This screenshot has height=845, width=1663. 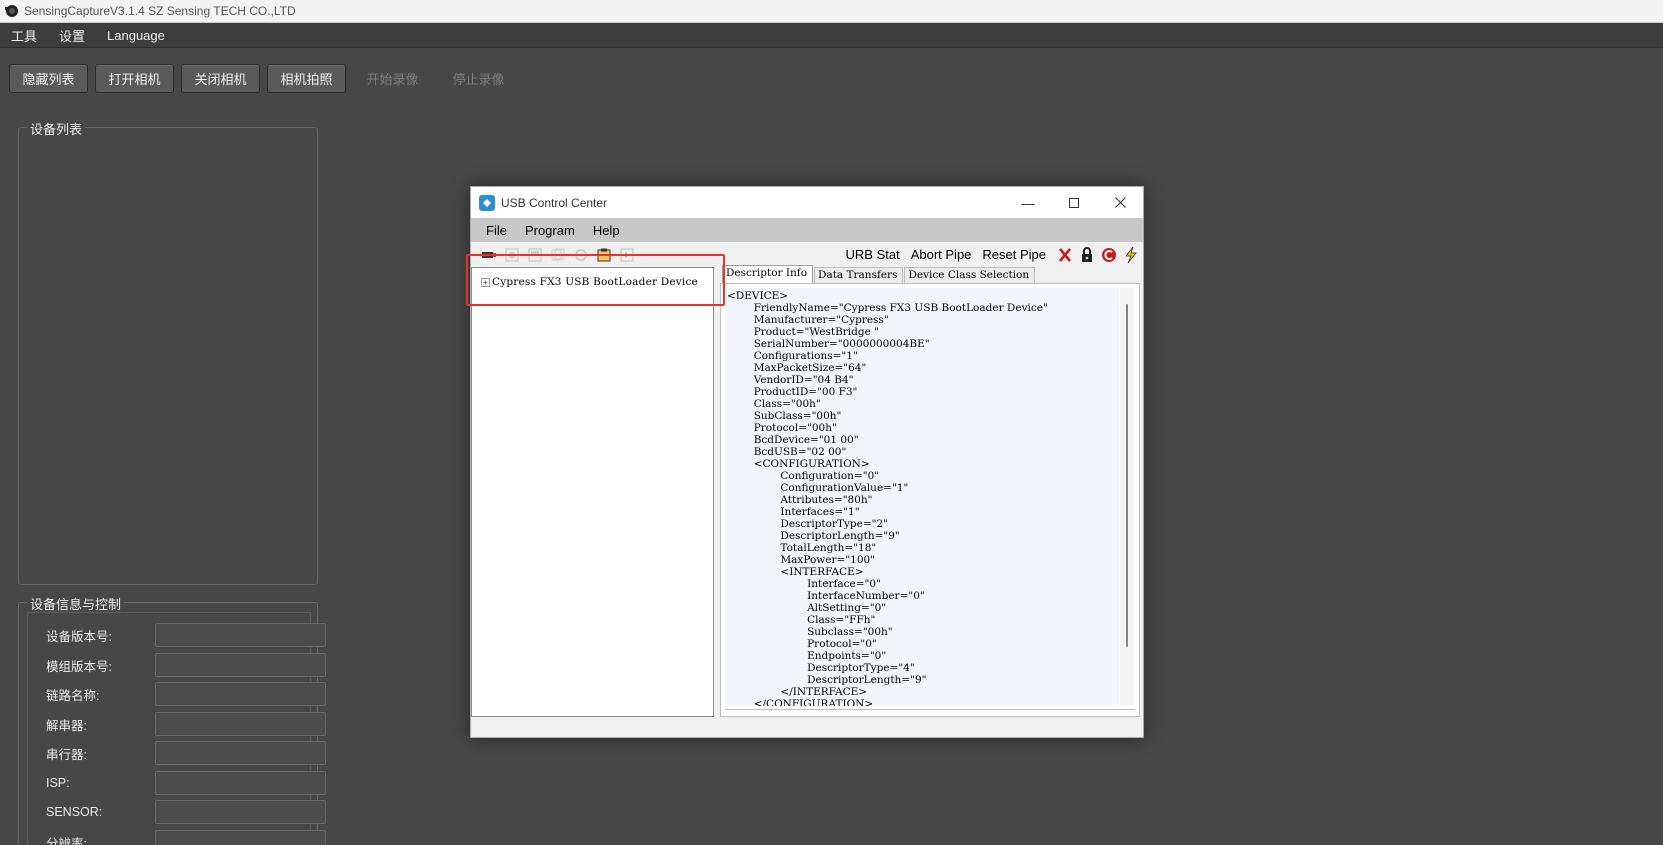 What do you see at coordinates (240, 753) in the screenshot?
I see `serializer-field` at bounding box center [240, 753].